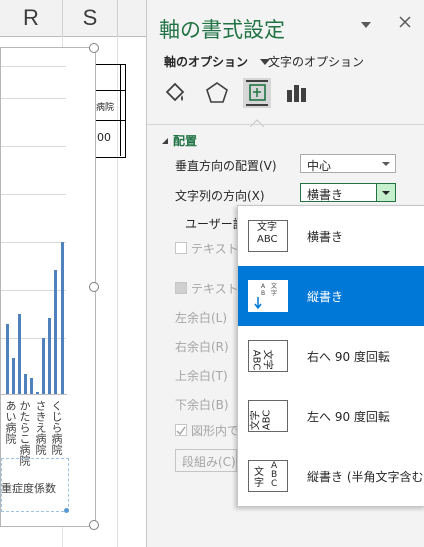 This screenshot has width=424, height=547. Describe the element at coordinates (181, 288) in the screenshot. I see `autofit-checkbox` at that location.